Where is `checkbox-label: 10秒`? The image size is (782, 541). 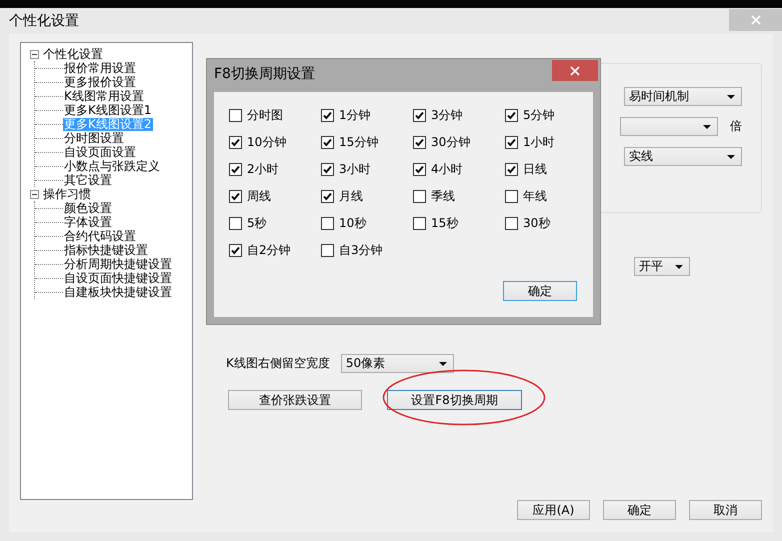
checkbox-label: 10秒 is located at coordinates (352, 223).